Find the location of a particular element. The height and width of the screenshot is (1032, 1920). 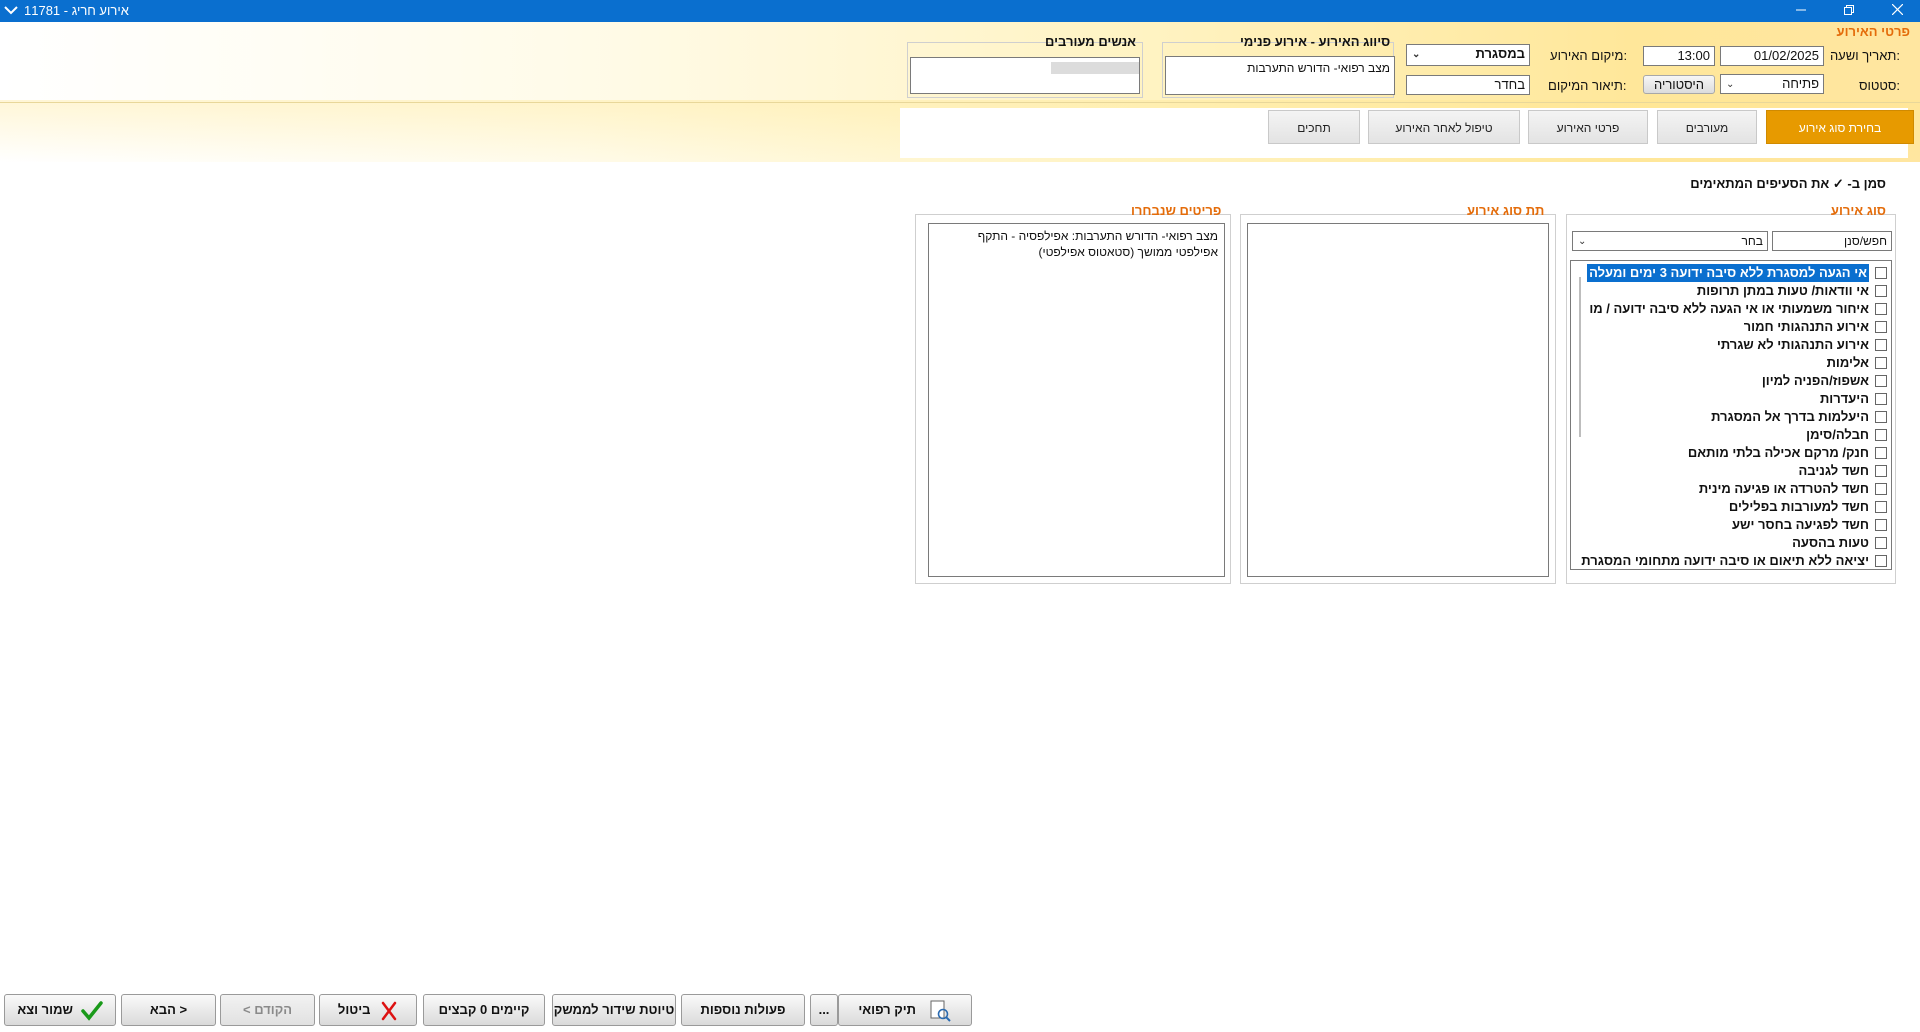

save-exit-label: שמור וצא is located at coordinates (45, 1009).